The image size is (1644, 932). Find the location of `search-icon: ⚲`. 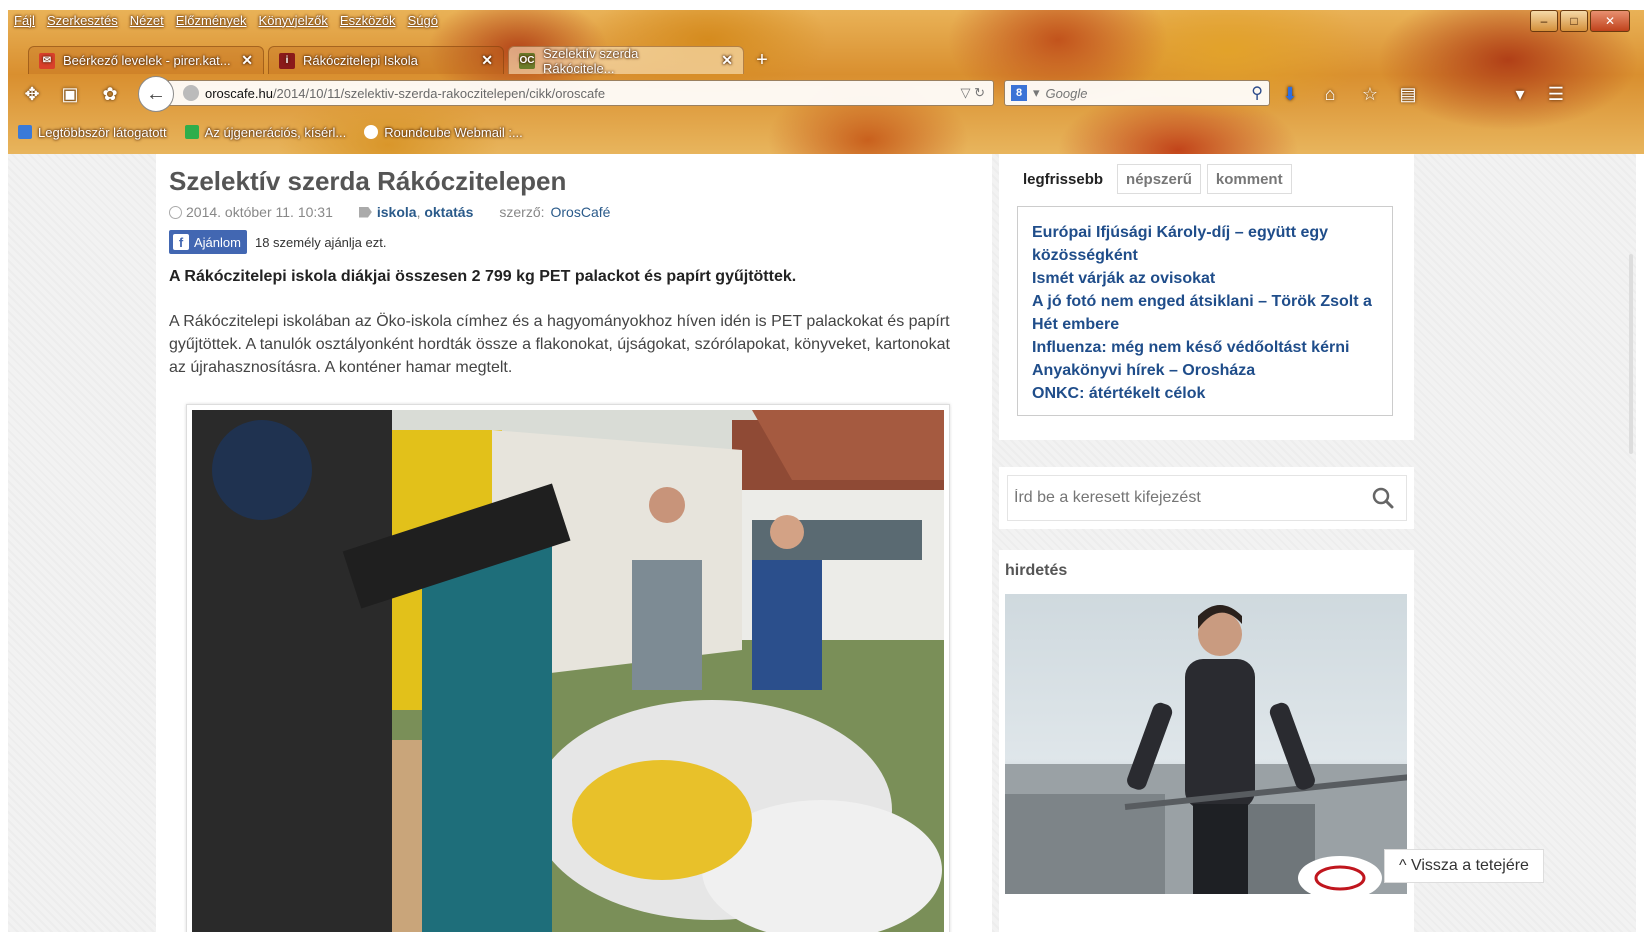

search-icon: ⚲ is located at coordinates (1257, 93).